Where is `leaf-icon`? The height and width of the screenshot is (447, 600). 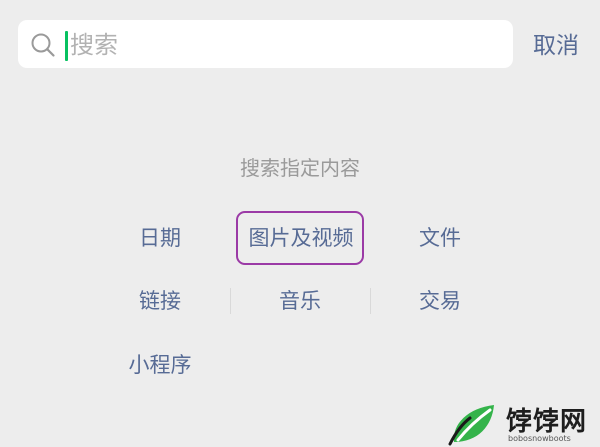 leaf-icon is located at coordinates (471, 425).